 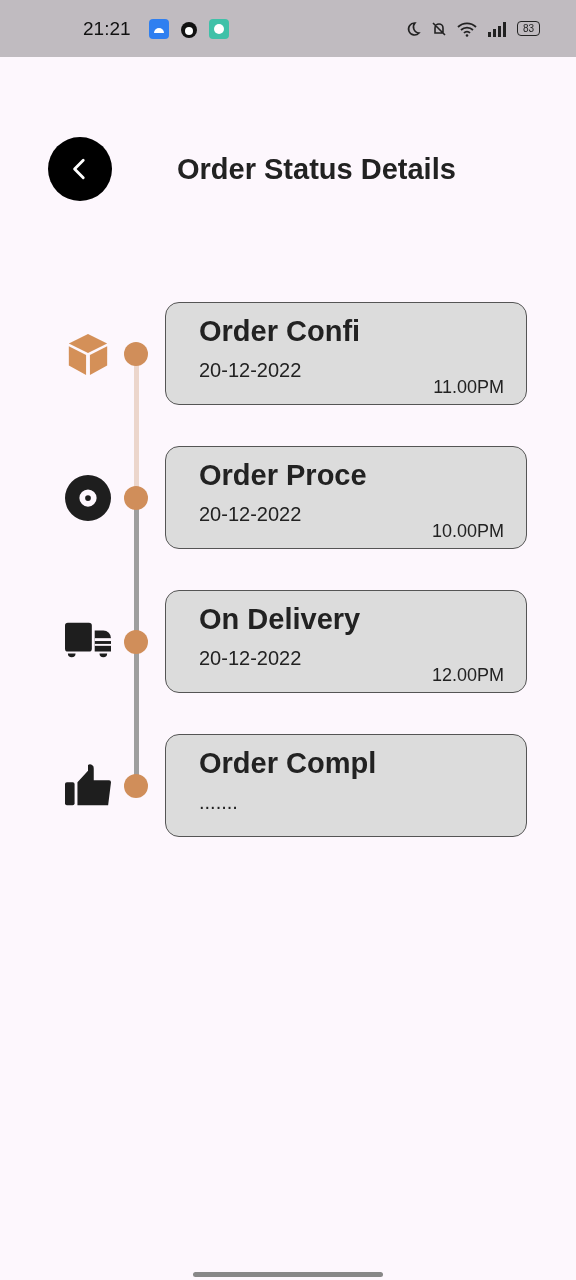 I want to click on muted-bell-icon, so click(x=438, y=28).